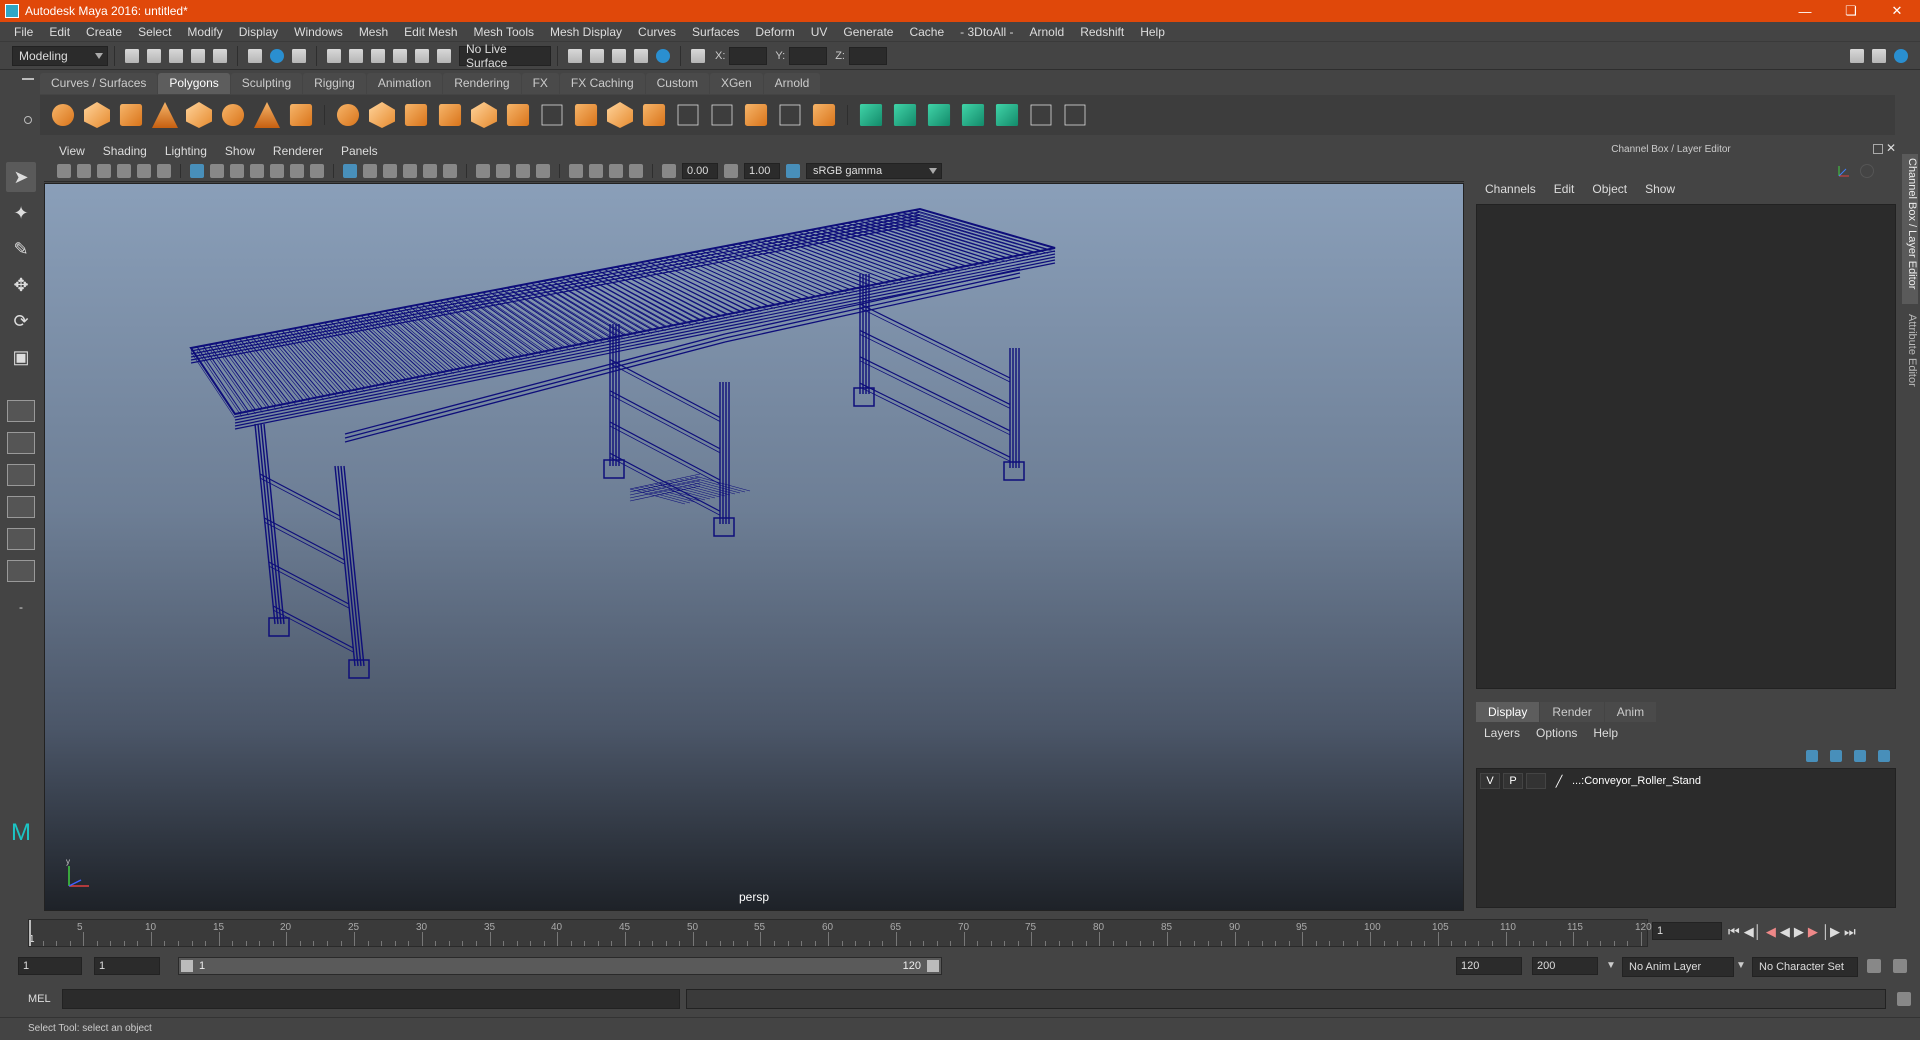 The image size is (1920, 1040). What do you see at coordinates (1901, 56) in the screenshot?
I see `toggle-channel-box-icon` at bounding box center [1901, 56].